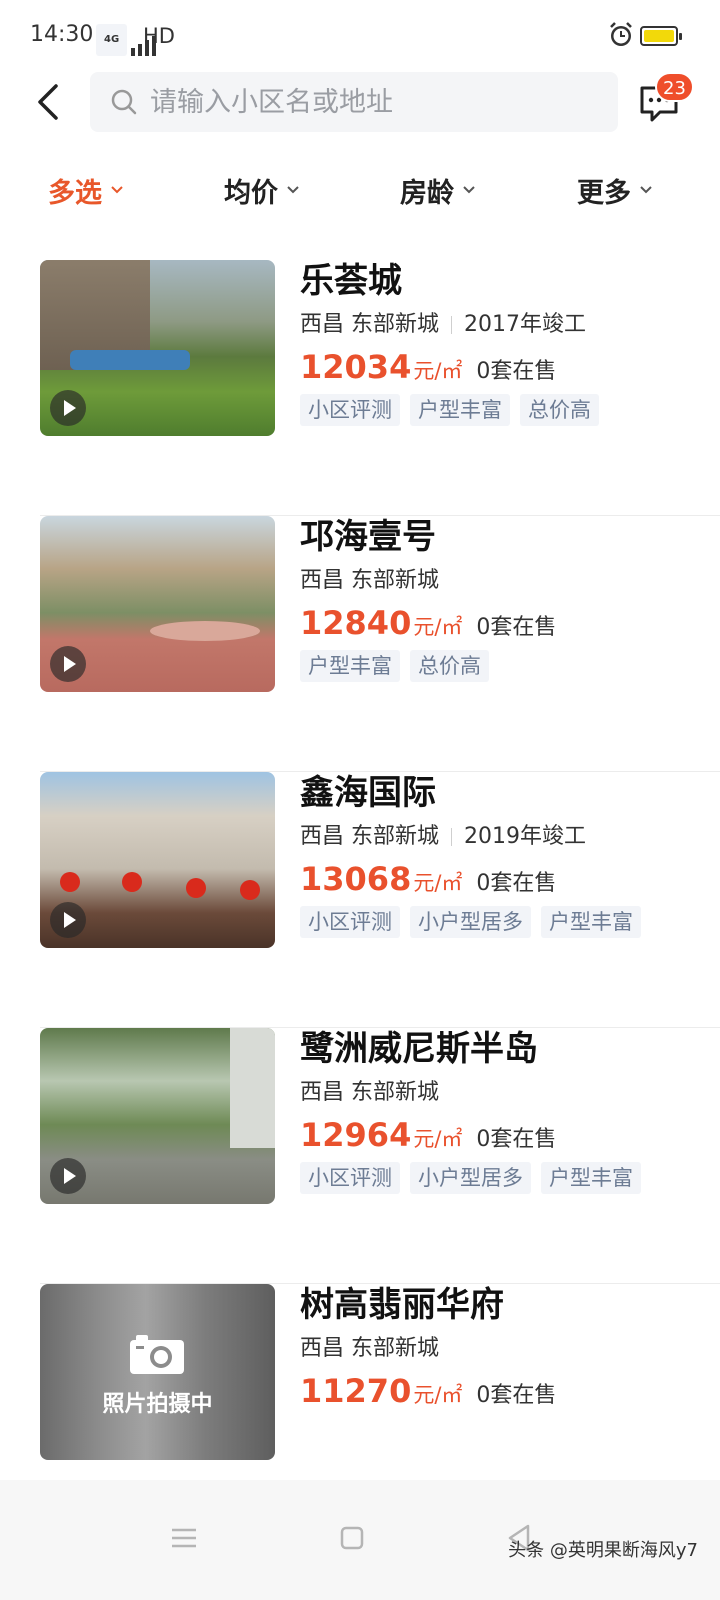 This screenshot has width=720, height=1600. I want to click on community-info: 树高翡丽华府 西昌 东部新城 11270 元/㎡ 0套在售, so click(510, 1348).